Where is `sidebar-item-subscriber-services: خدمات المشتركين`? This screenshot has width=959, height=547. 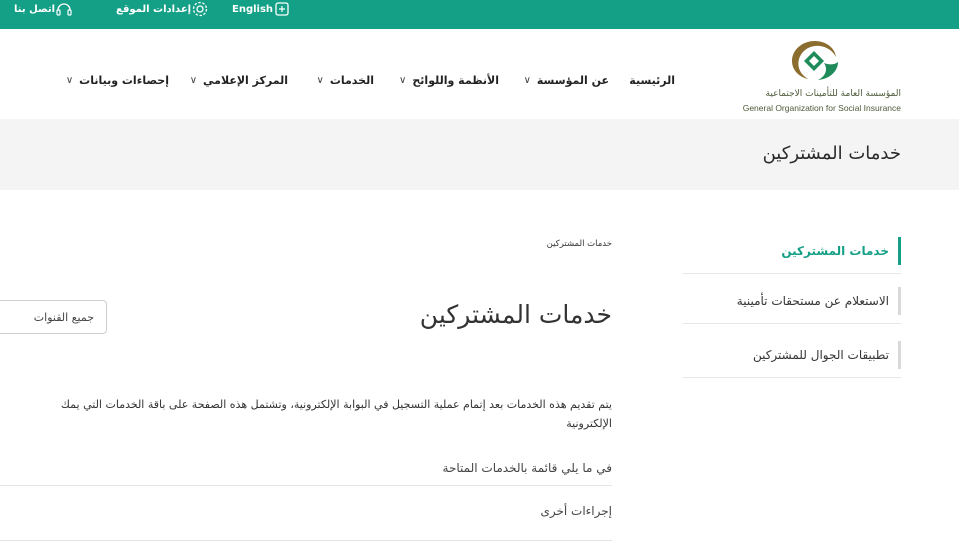 sidebar-item-subscriber-services: خدمات المشتركين is located at coordinates (792, 251).